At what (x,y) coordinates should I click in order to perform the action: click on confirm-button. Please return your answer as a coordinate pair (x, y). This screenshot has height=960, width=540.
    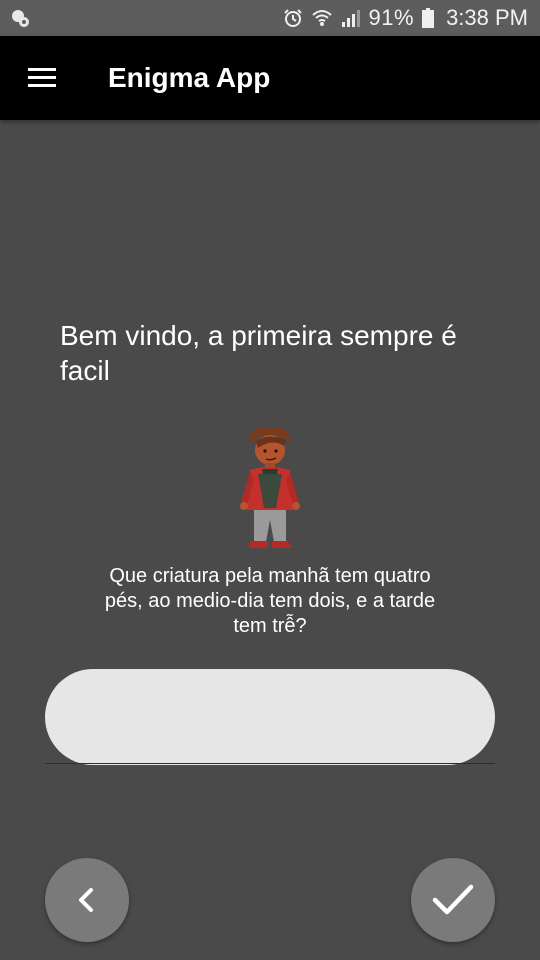
    Looking at the image, I should click on (453, 900).